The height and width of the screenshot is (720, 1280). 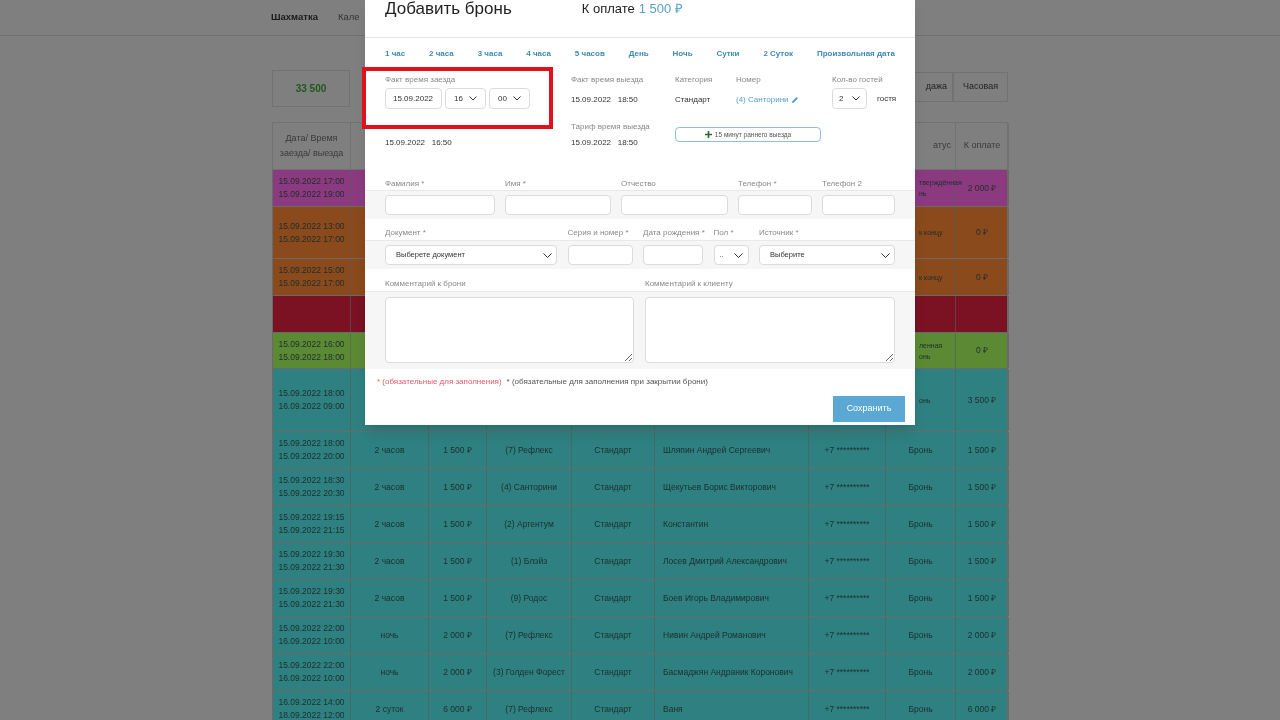 What do you see at coordinates (441, 54) in the screenshot?
I see `tariff-link: 2 часа` at bounding box center [441, 54].